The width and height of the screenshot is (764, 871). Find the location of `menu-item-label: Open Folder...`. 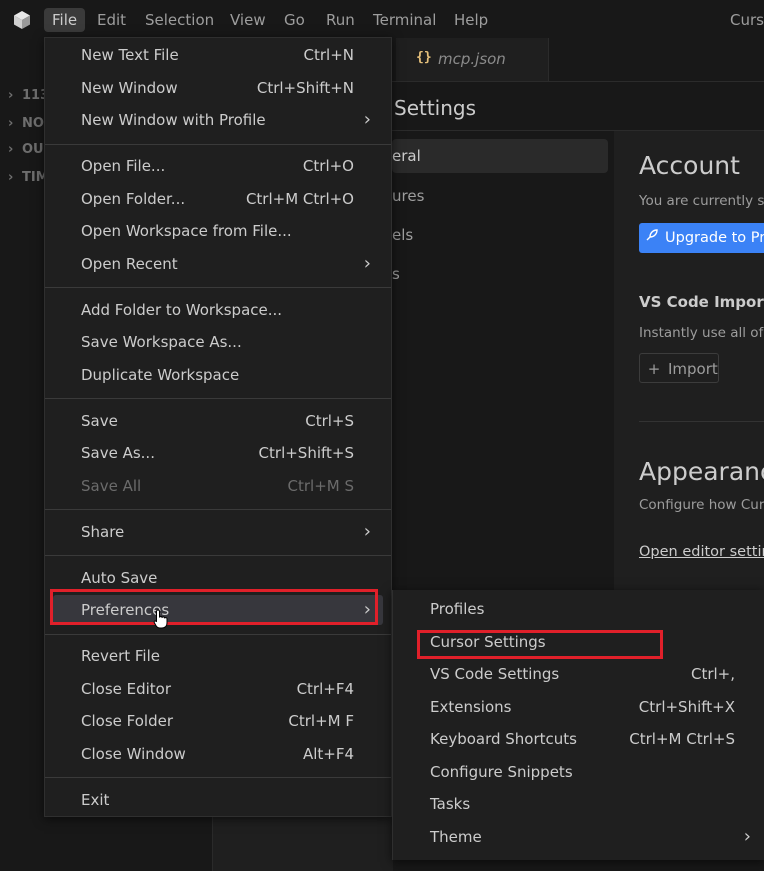

menu-item-label: Open Folder... is located at coordinates (133, 198).